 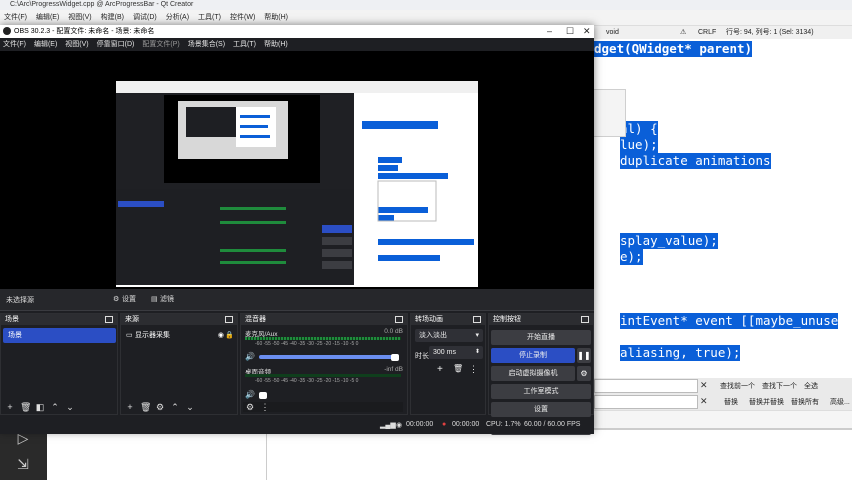 What do you see at coordinates (276, 17) in the screenshot?
I see `qt-menu-help: 帮助(H)` at bounding box center [276, 17].